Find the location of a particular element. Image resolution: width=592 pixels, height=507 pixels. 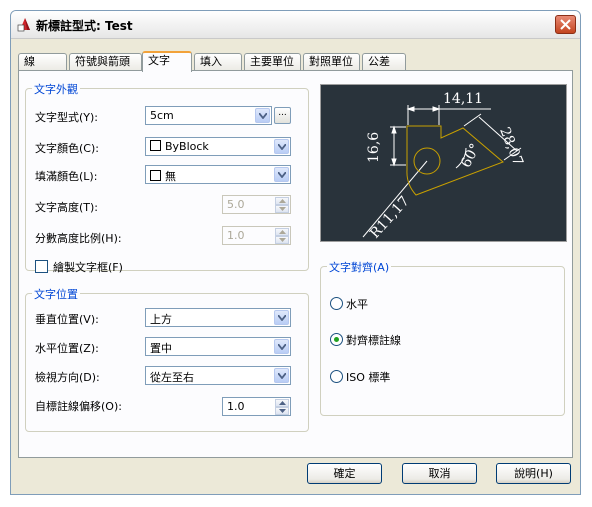

preview-drawing is located at coordinates (442, 171).